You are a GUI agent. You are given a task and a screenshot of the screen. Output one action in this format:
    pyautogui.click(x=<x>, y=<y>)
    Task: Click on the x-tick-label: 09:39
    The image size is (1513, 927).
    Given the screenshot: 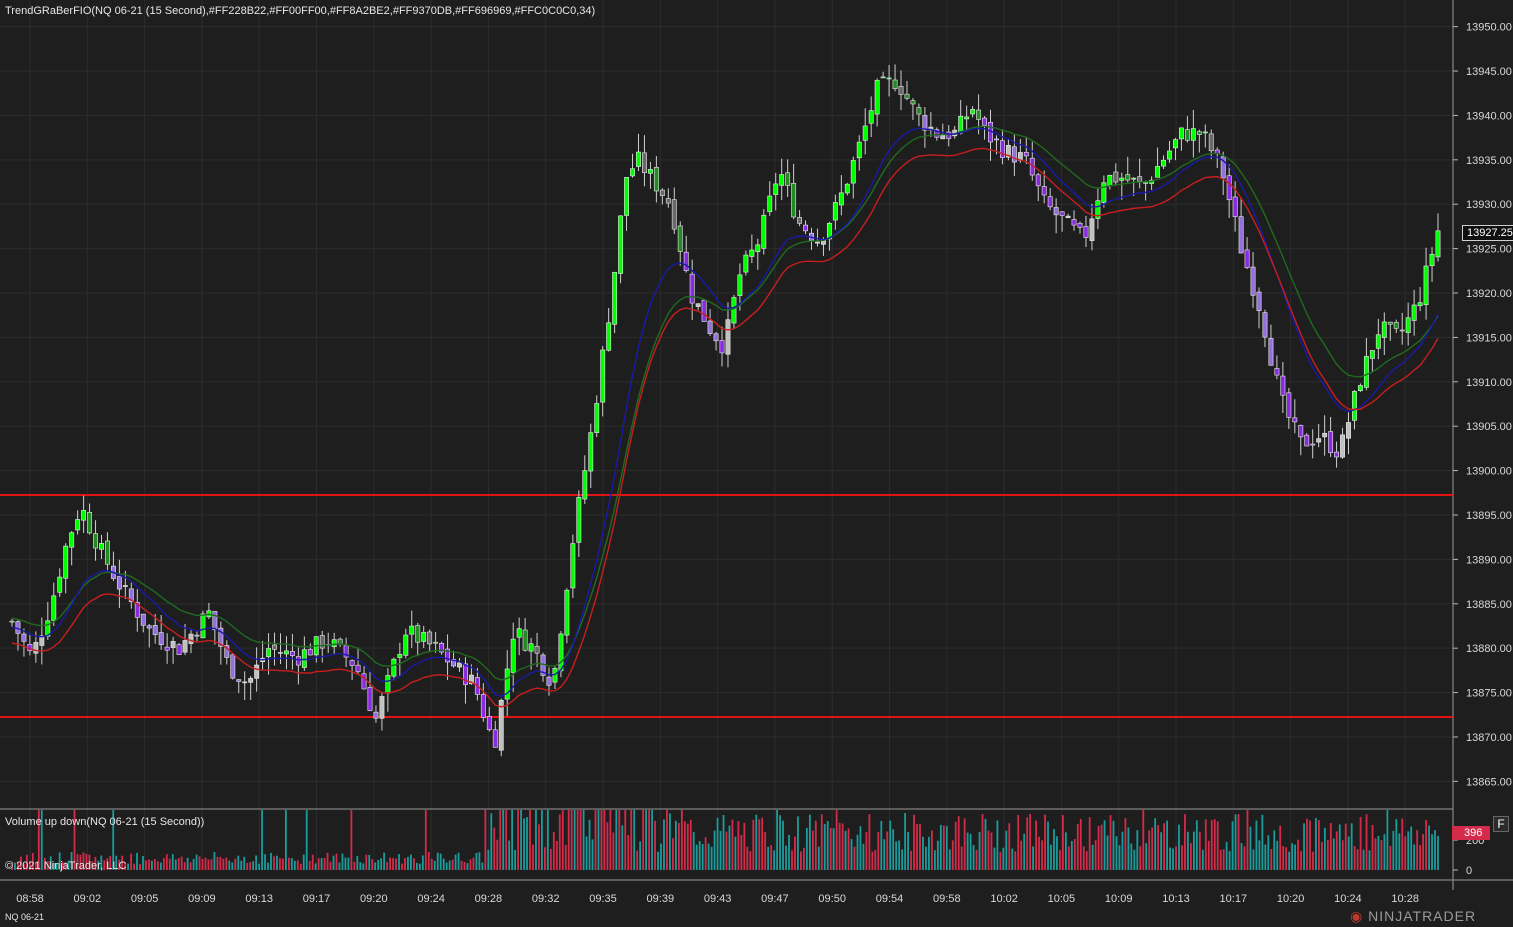 What is the action you would take?
    pyautogui.click(x=661, y=899)
    